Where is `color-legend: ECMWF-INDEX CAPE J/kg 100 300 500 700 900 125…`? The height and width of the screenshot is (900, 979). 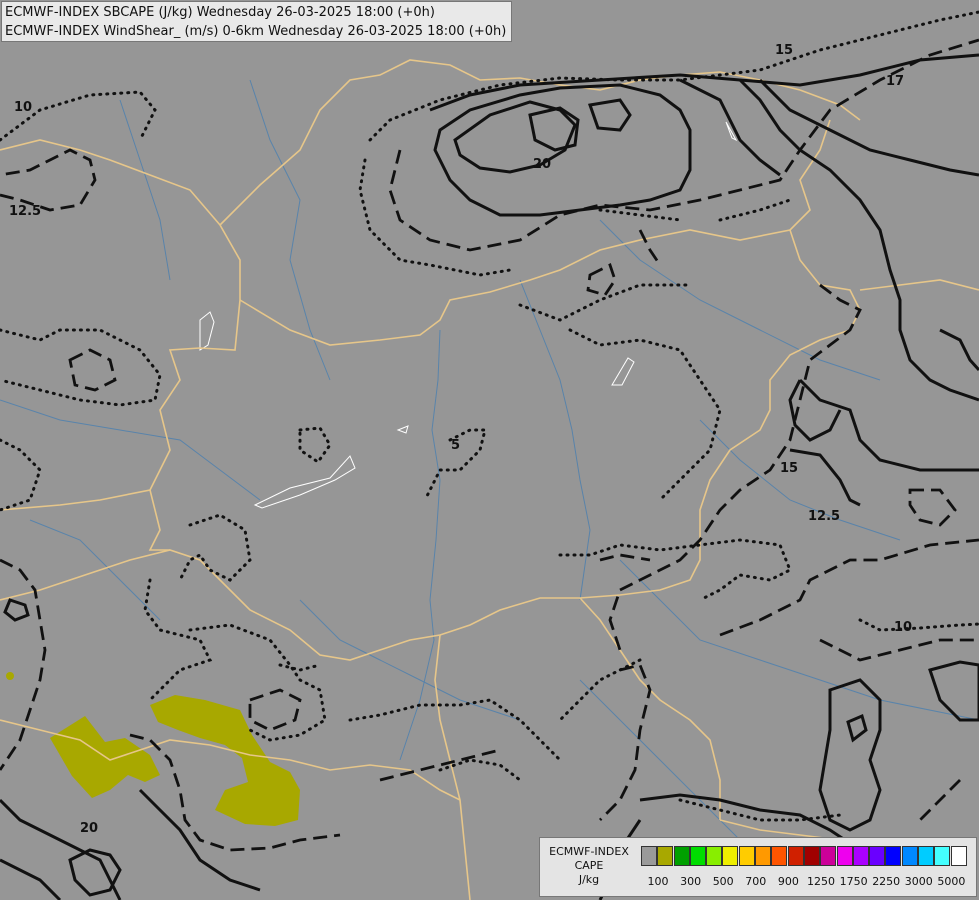
color-legend: ECMWF-INDEX CAPE J/kg 100 300 500 700 900 125… is located at coordinates (758, 867).